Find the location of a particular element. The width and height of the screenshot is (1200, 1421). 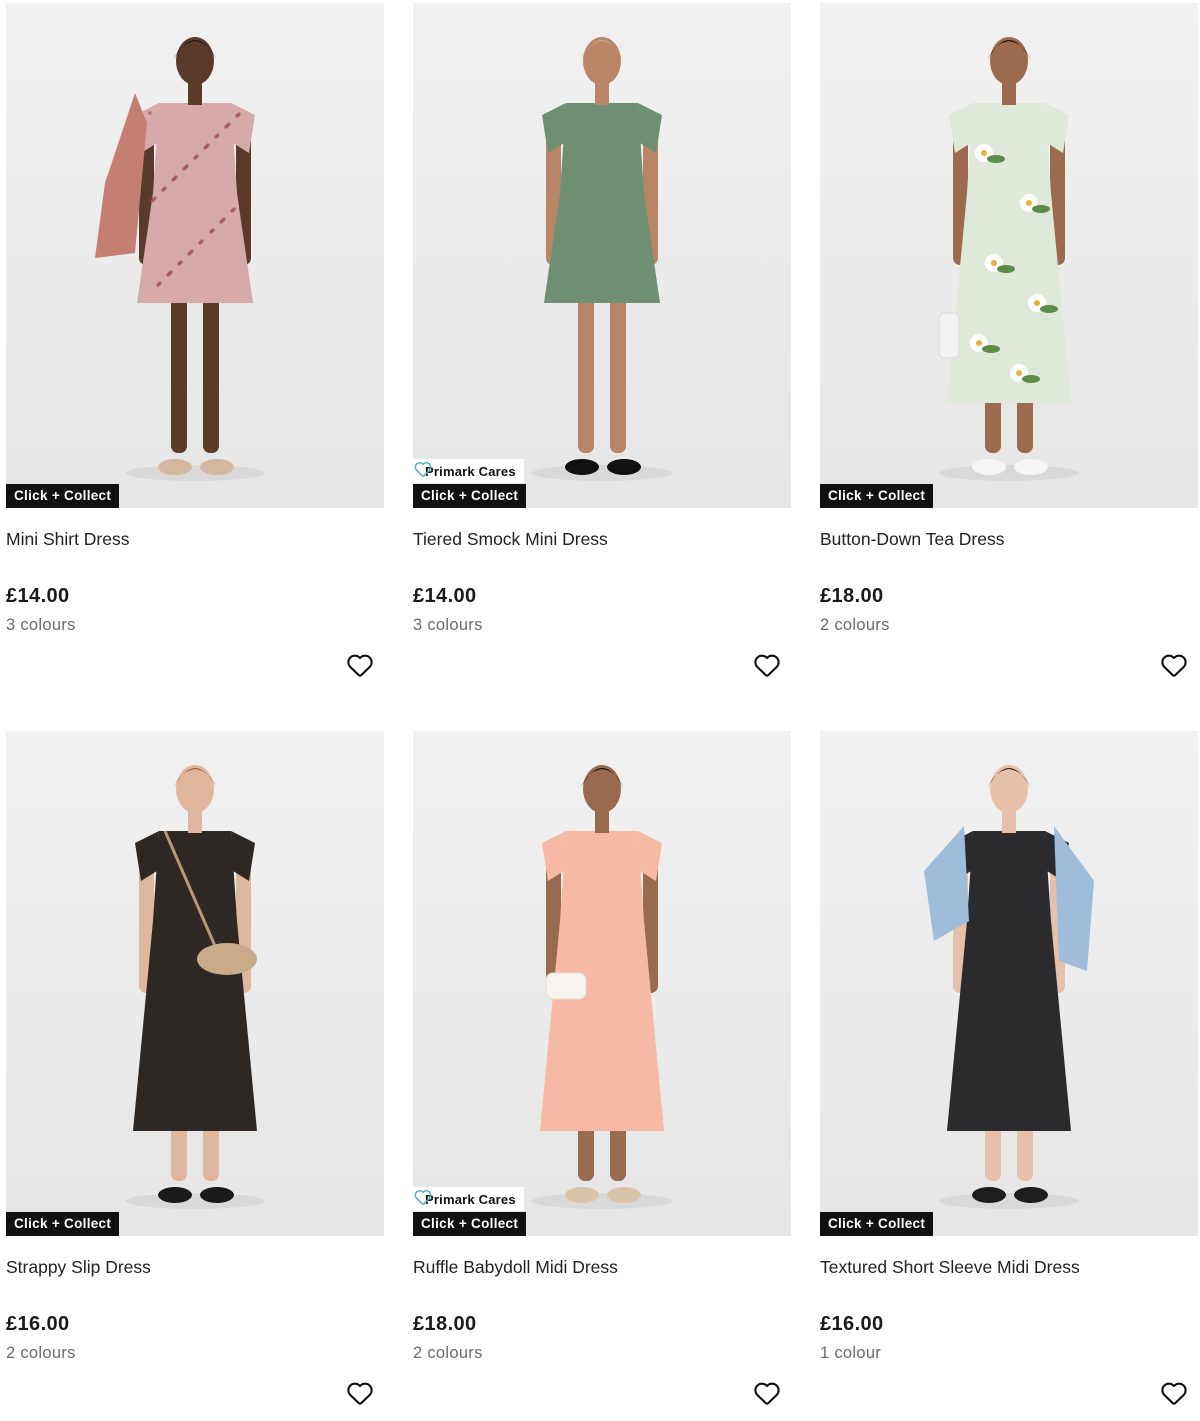

product-name-link: Mini Shirt Dress is located at coordinates (68, 539).